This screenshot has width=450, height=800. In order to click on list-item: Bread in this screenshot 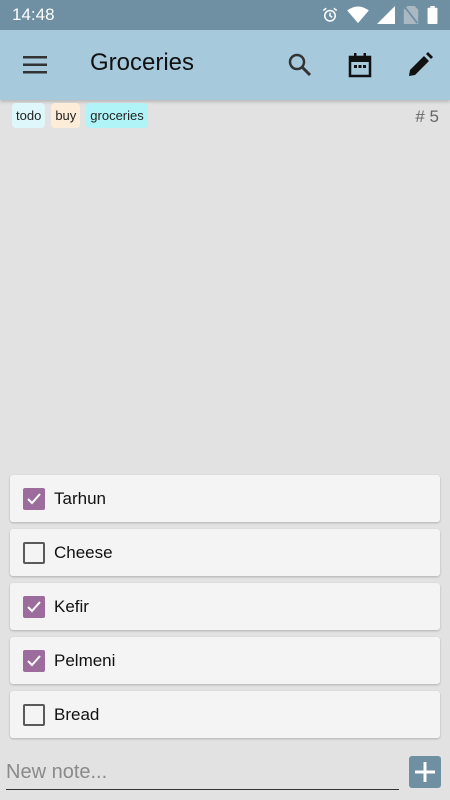, I will do `click(225, 714)`.